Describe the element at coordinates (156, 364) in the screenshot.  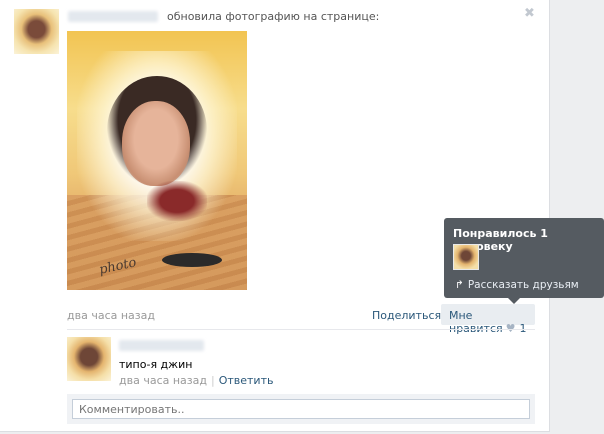
I see `comment-text: типо-я джин` at that location.